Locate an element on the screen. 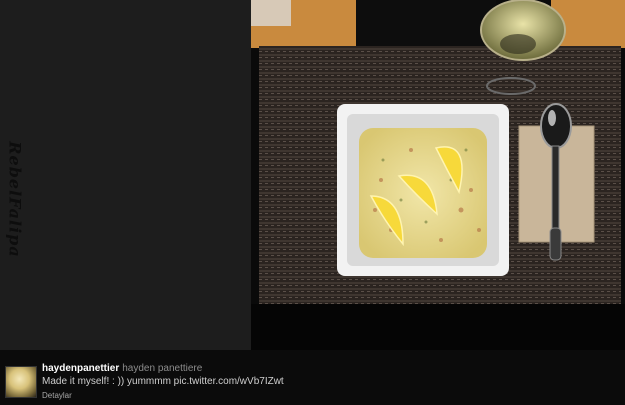 This screenshot has width=625, height=405. tweet-fullname: hayden panettiere is located at coordinates (162, 368).